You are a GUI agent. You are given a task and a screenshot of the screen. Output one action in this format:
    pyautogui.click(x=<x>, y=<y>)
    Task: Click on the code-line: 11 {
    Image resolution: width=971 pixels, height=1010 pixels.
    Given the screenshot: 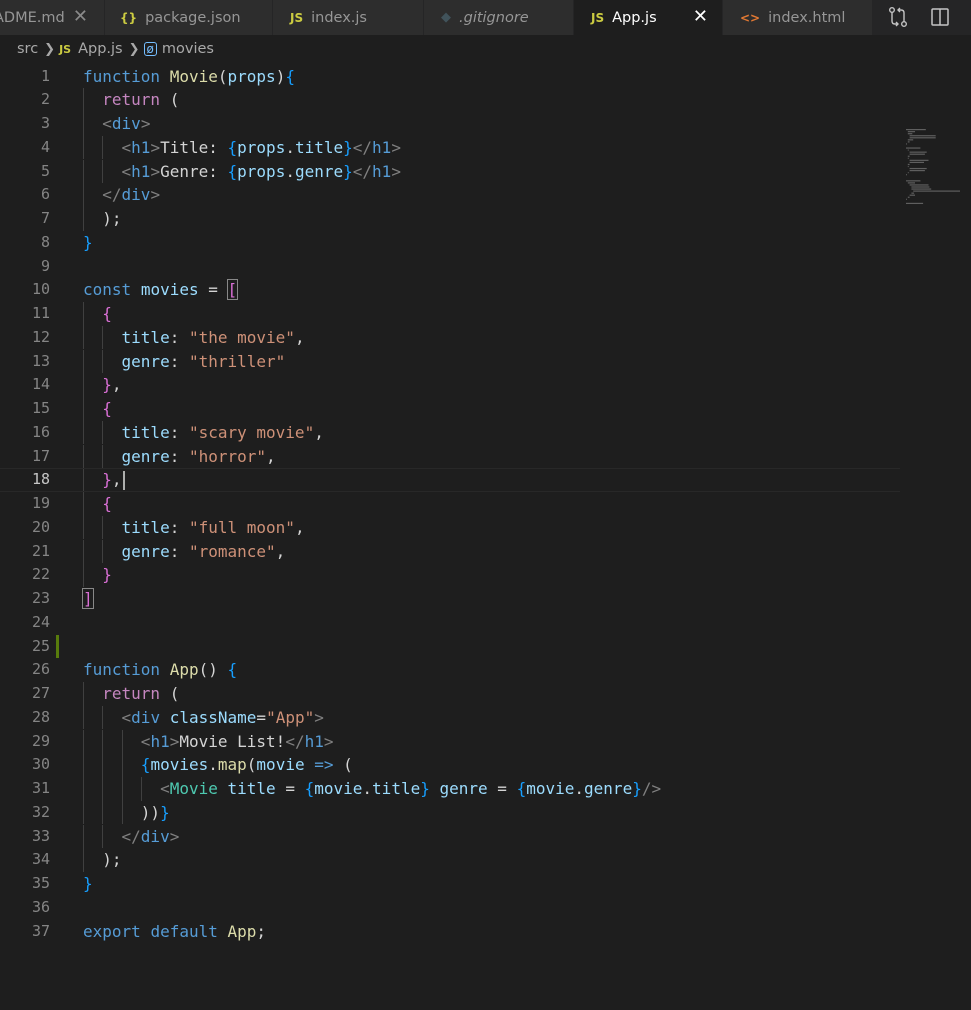 What is the action you would take?
    pyautogui.click(x=450, y=314)
    